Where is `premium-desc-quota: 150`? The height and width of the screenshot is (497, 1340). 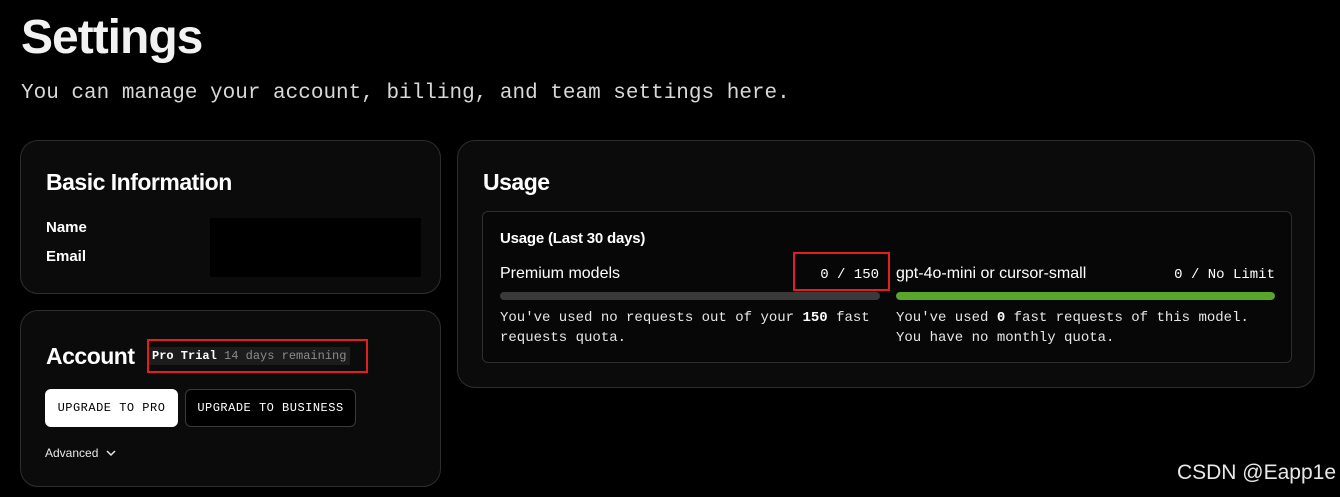 premium-desc-quota: 150 is located at coordinates (815, 318).